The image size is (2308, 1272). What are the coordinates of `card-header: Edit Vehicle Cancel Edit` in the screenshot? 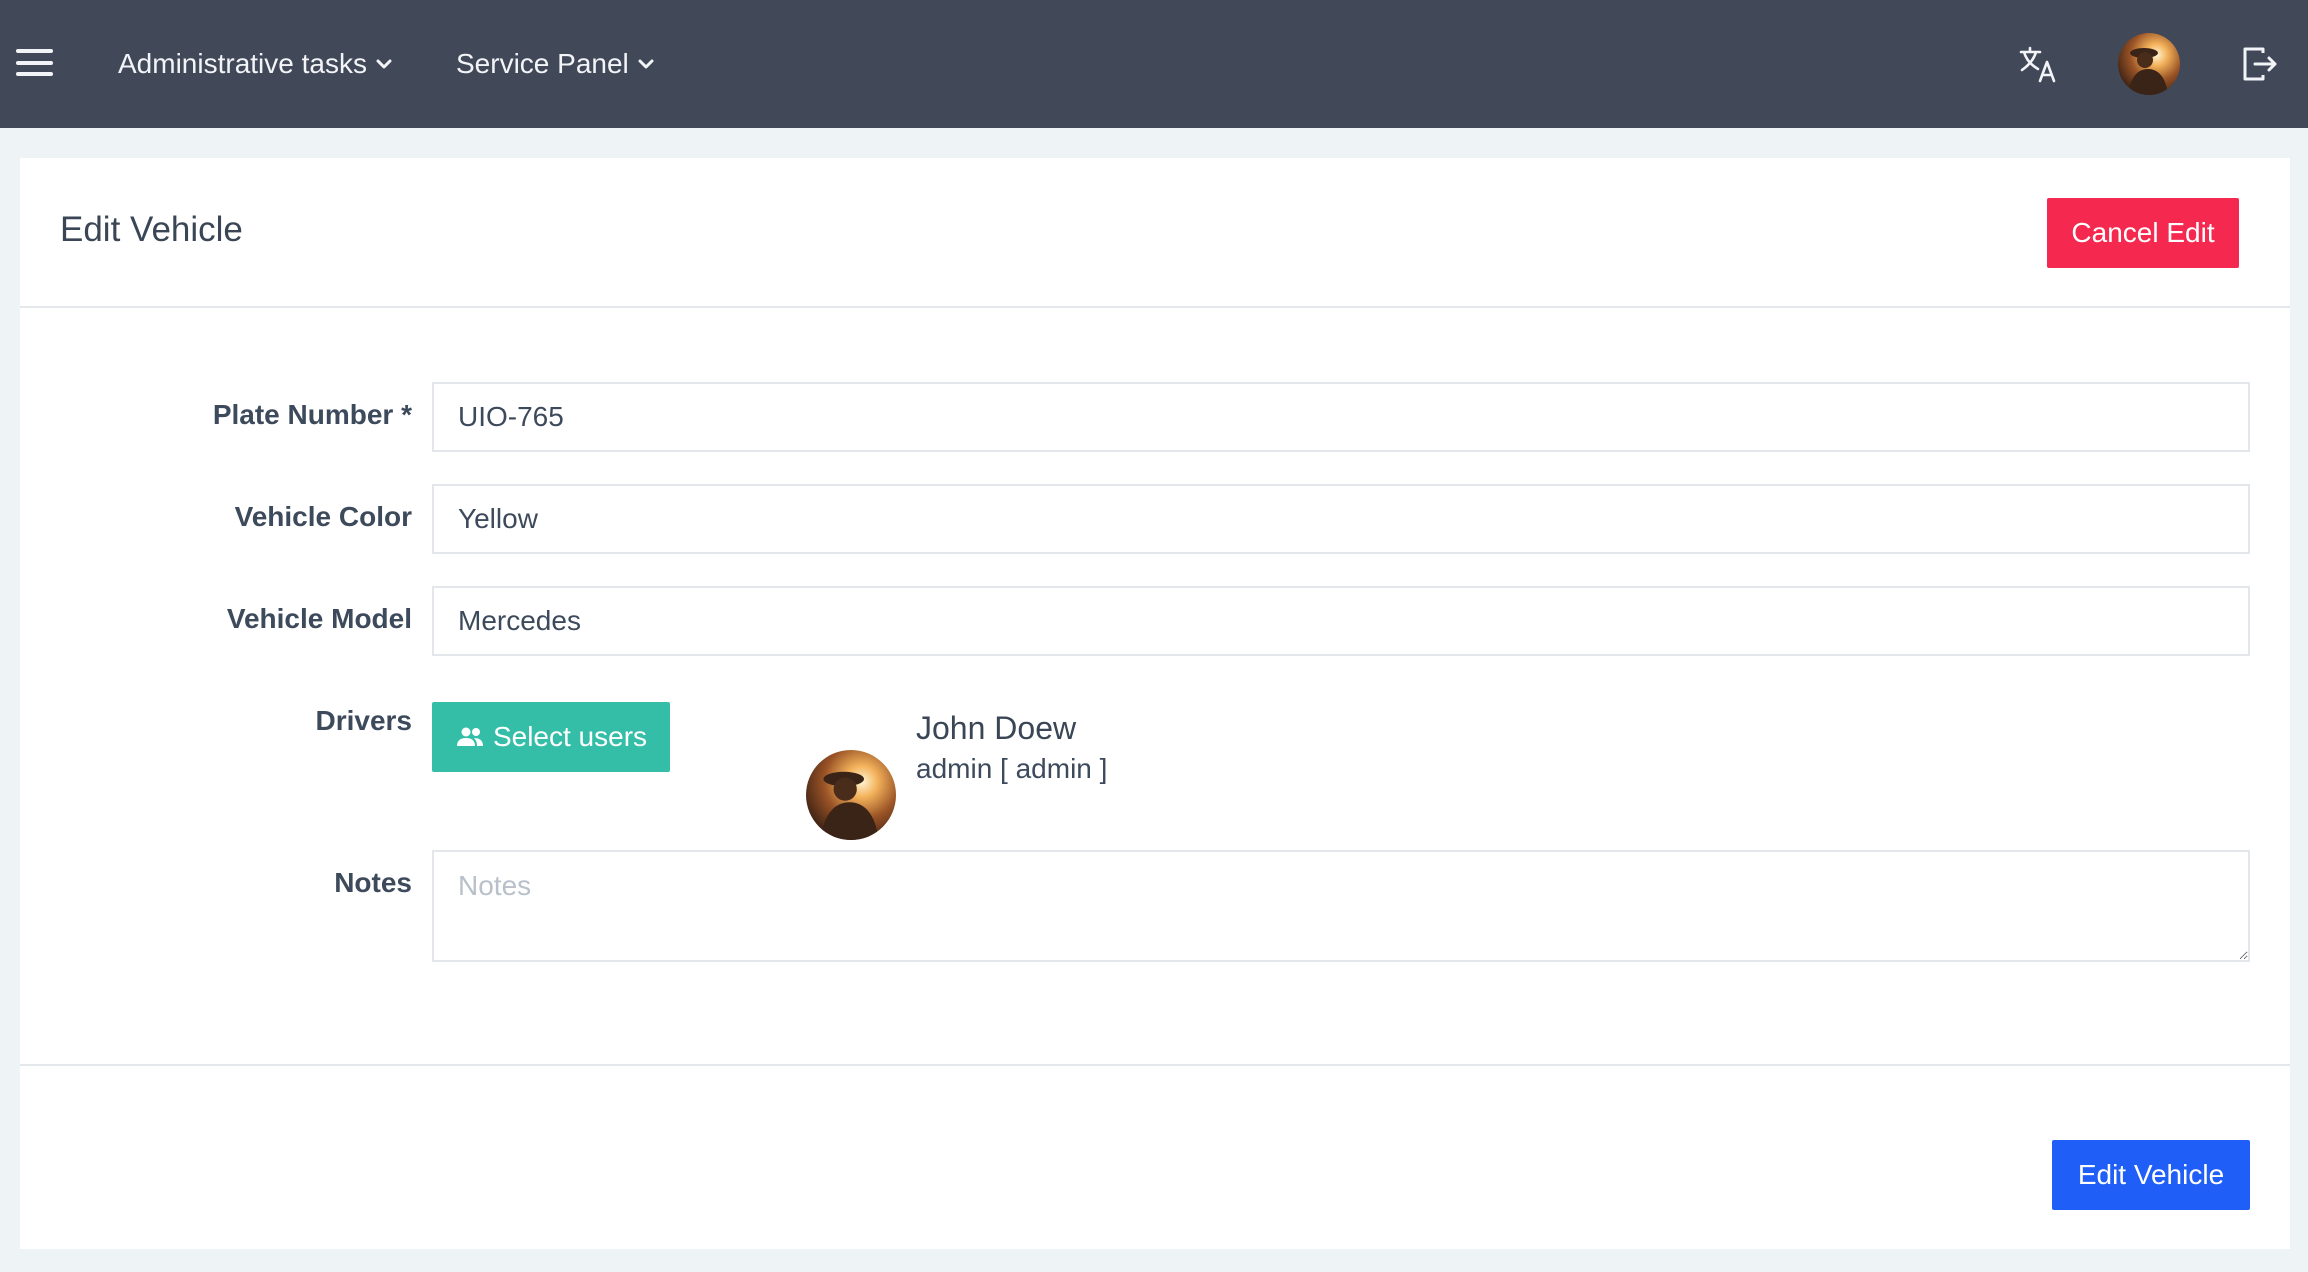 It's located at (1155, 233).